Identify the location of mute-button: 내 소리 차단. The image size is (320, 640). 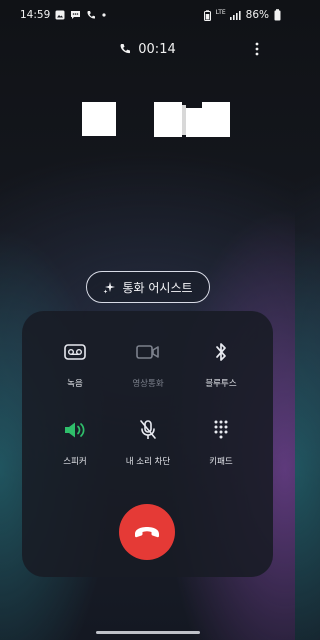
(148, 447).